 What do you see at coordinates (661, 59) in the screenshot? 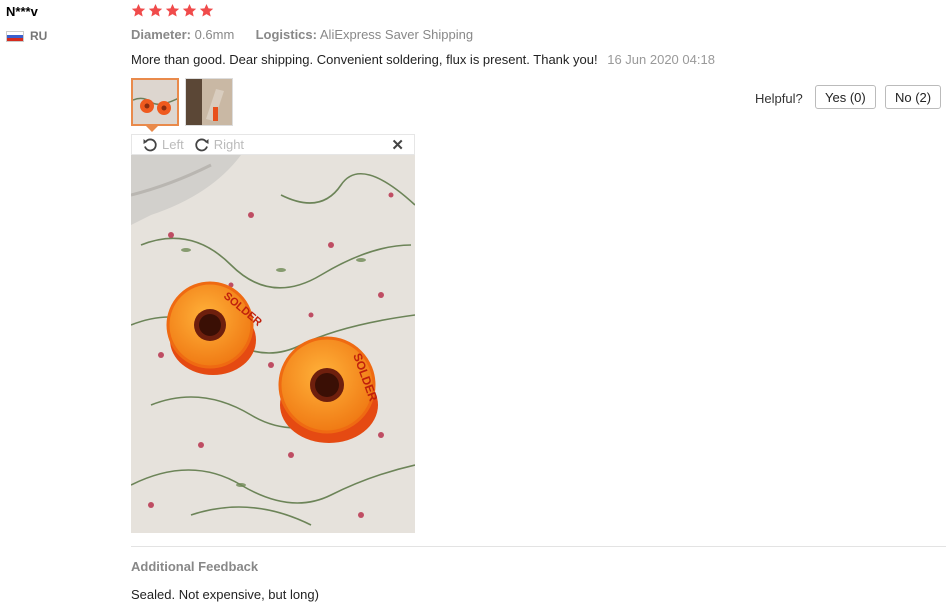
I see `review-date: 16 Jun 2020 04:18` at bounding box center [661, 59].